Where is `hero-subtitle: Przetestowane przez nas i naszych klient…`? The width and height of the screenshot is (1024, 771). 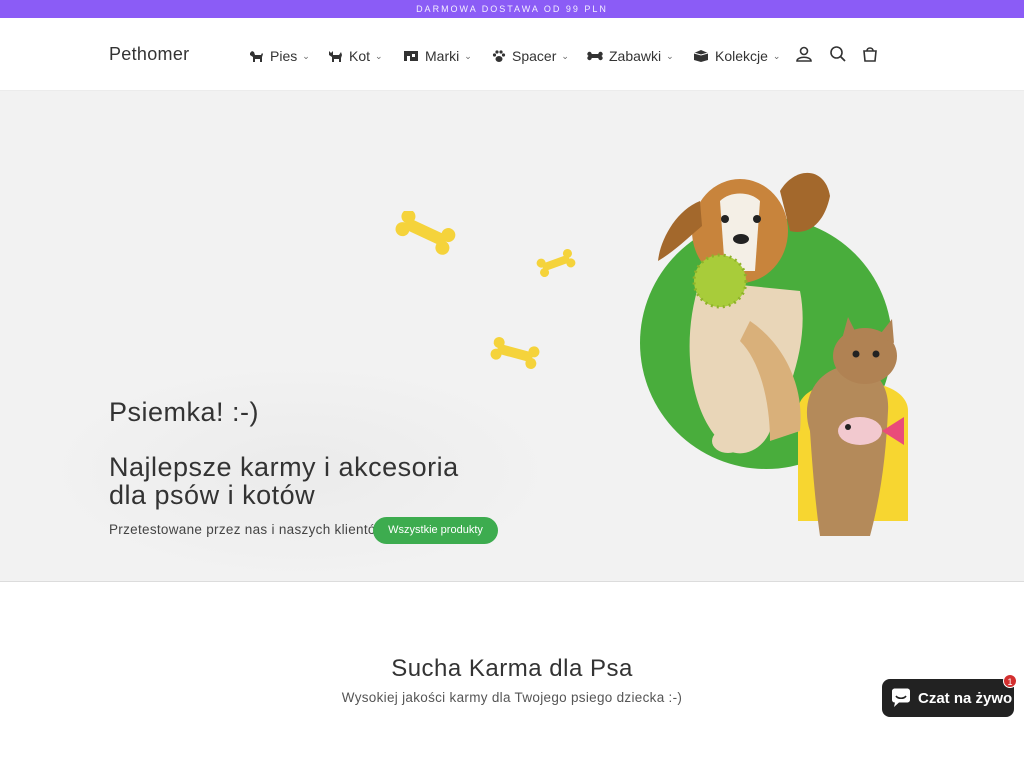
hero-subtitle: Przetestowane przez nas i naszych klient… is located at coordinates (247, 529).